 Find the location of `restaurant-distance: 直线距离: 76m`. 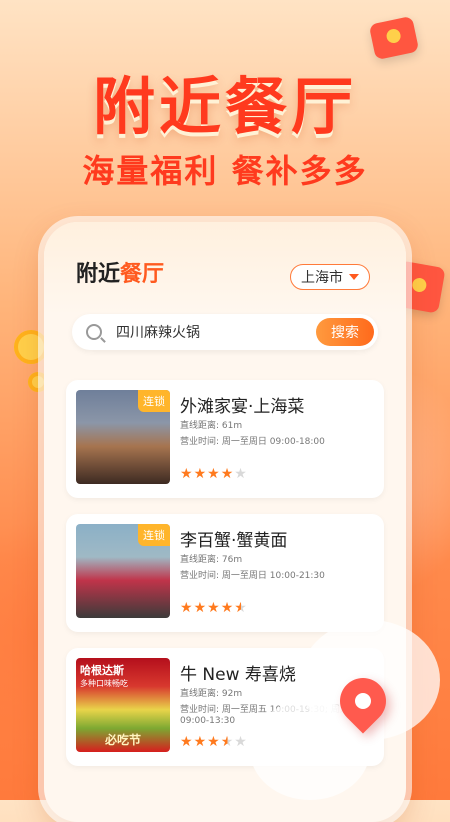

restaurant-distance: 直线距离: 76m is located at coordinates (211, 560).